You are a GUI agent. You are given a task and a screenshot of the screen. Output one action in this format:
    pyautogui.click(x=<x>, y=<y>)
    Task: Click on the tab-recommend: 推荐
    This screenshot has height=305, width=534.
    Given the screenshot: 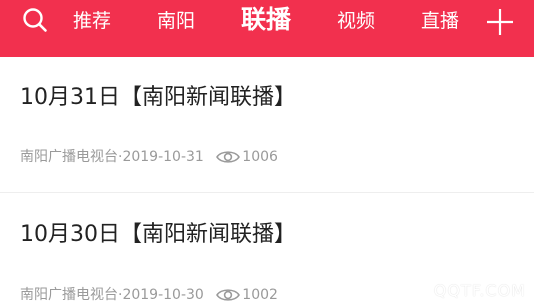 What is the action you would take?
    pyautogui.click(x=92, y=21)
    